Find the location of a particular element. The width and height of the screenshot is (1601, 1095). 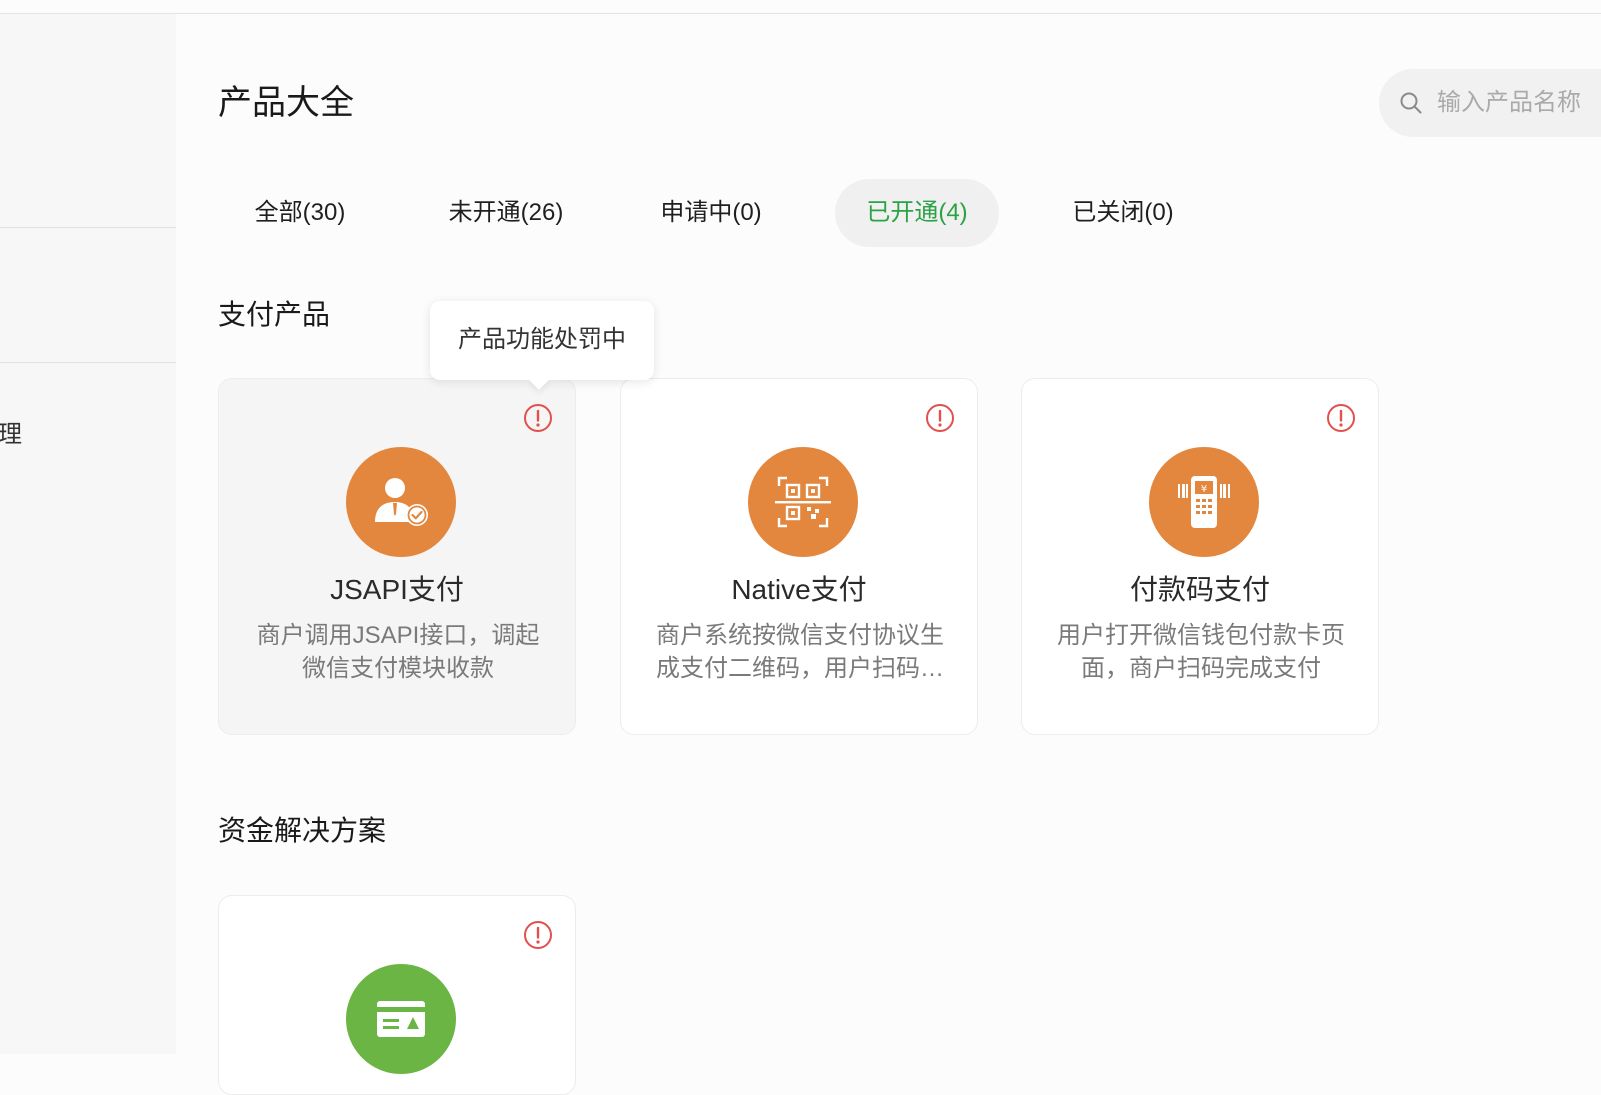

page-title: 产品大全 is located at coordinates (286, 103).